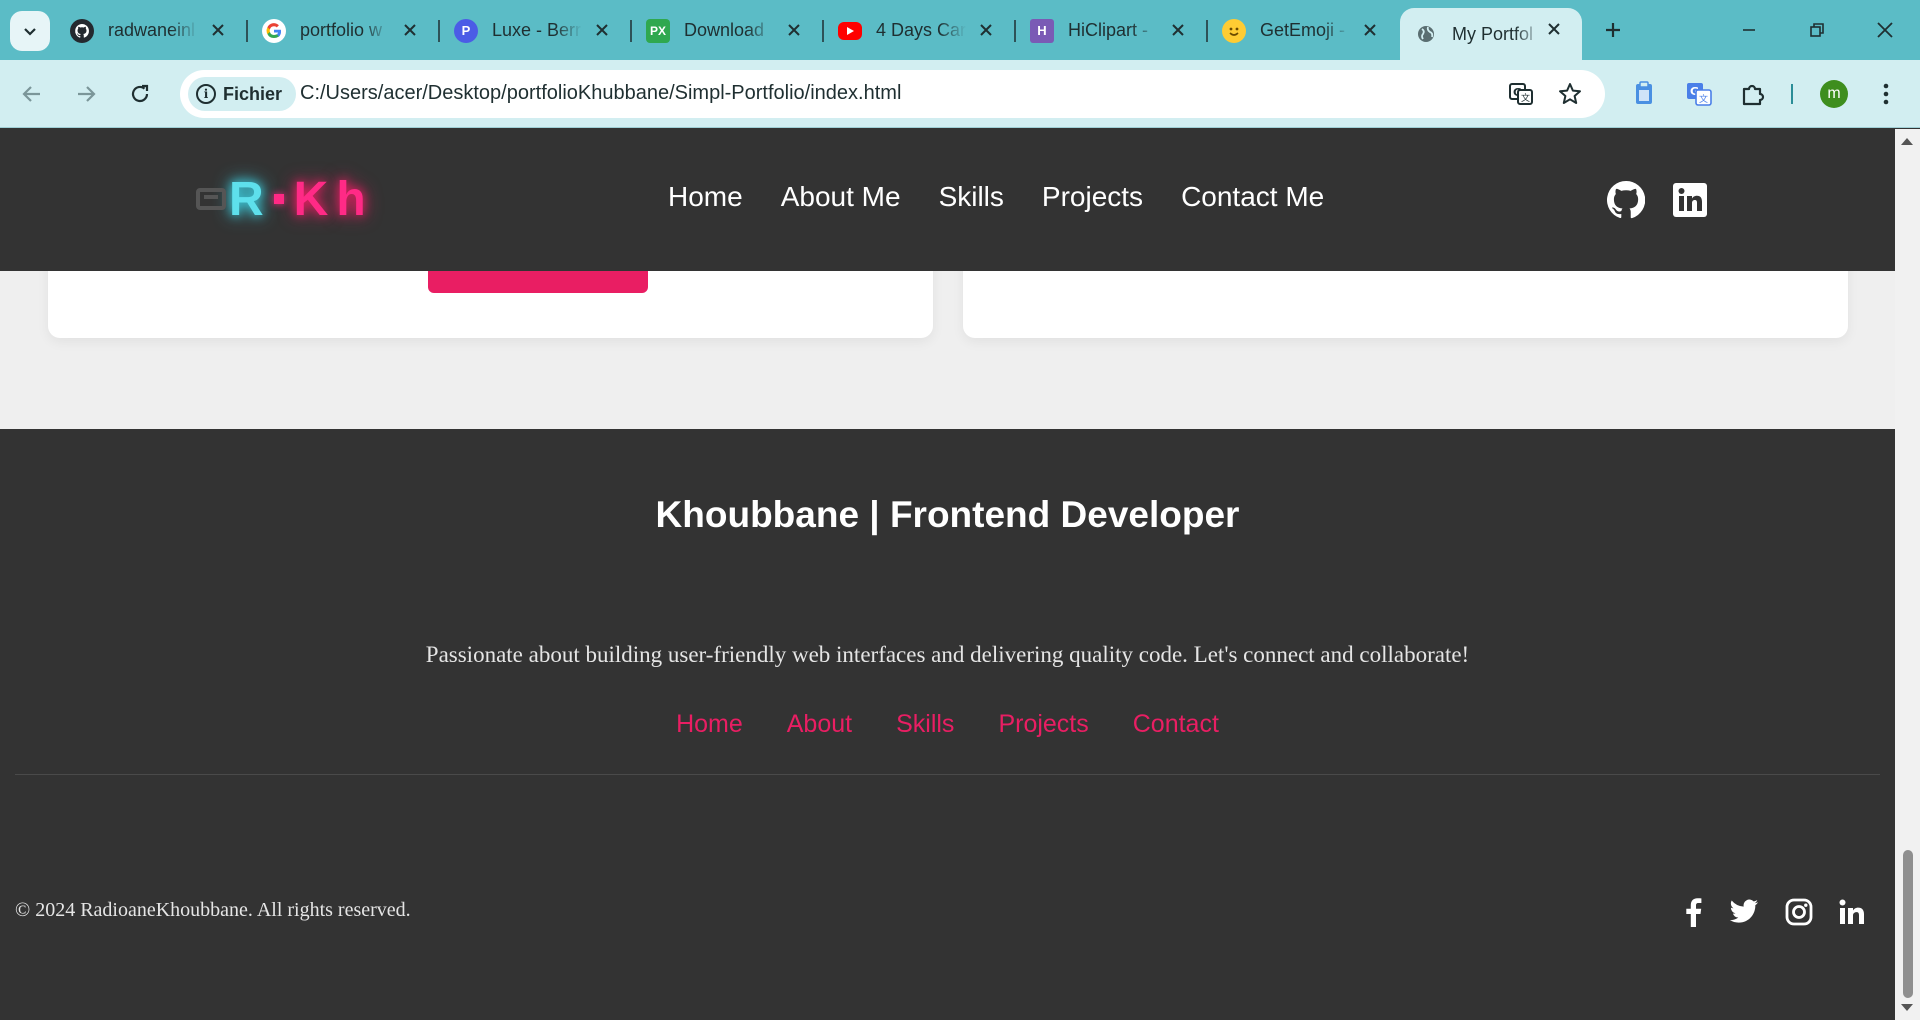 The width and height of the screenshot is (1920, 1020). I want to click on profile-avatar: m, so click(1834, 94).